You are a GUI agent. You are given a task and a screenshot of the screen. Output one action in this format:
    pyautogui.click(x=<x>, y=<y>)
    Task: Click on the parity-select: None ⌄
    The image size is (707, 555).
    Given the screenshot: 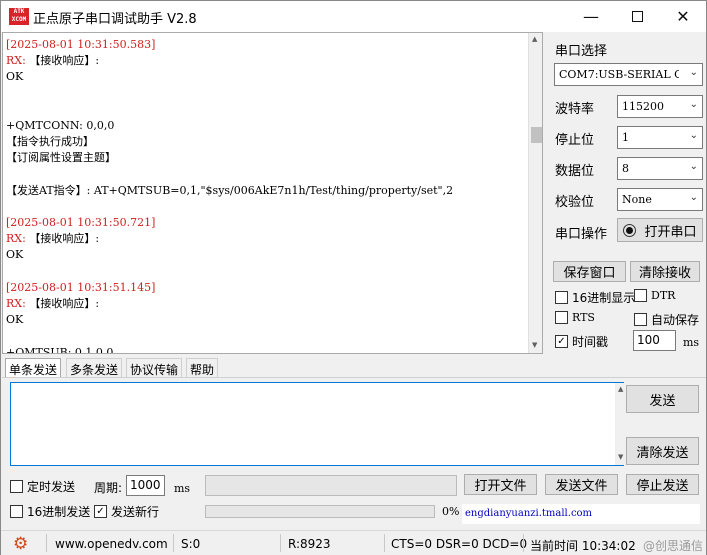 What is the action you would take?
    pyautogui.click(x=660, y=199)
    